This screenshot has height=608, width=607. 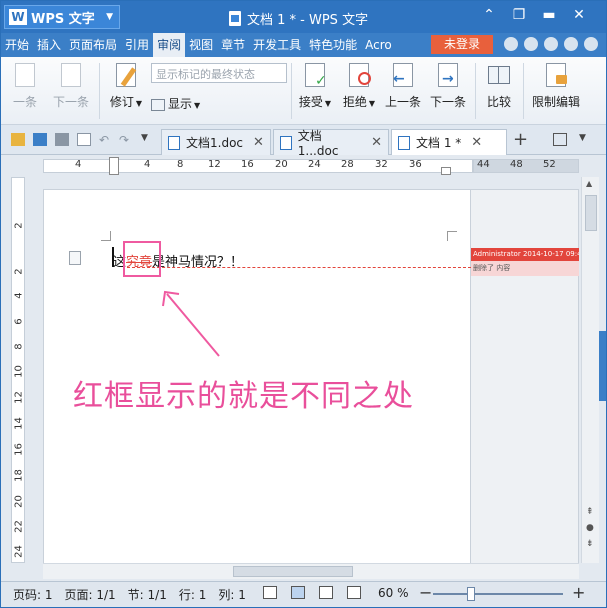 I want to click on new-tab-icon: +, so click(x=520, y=139).